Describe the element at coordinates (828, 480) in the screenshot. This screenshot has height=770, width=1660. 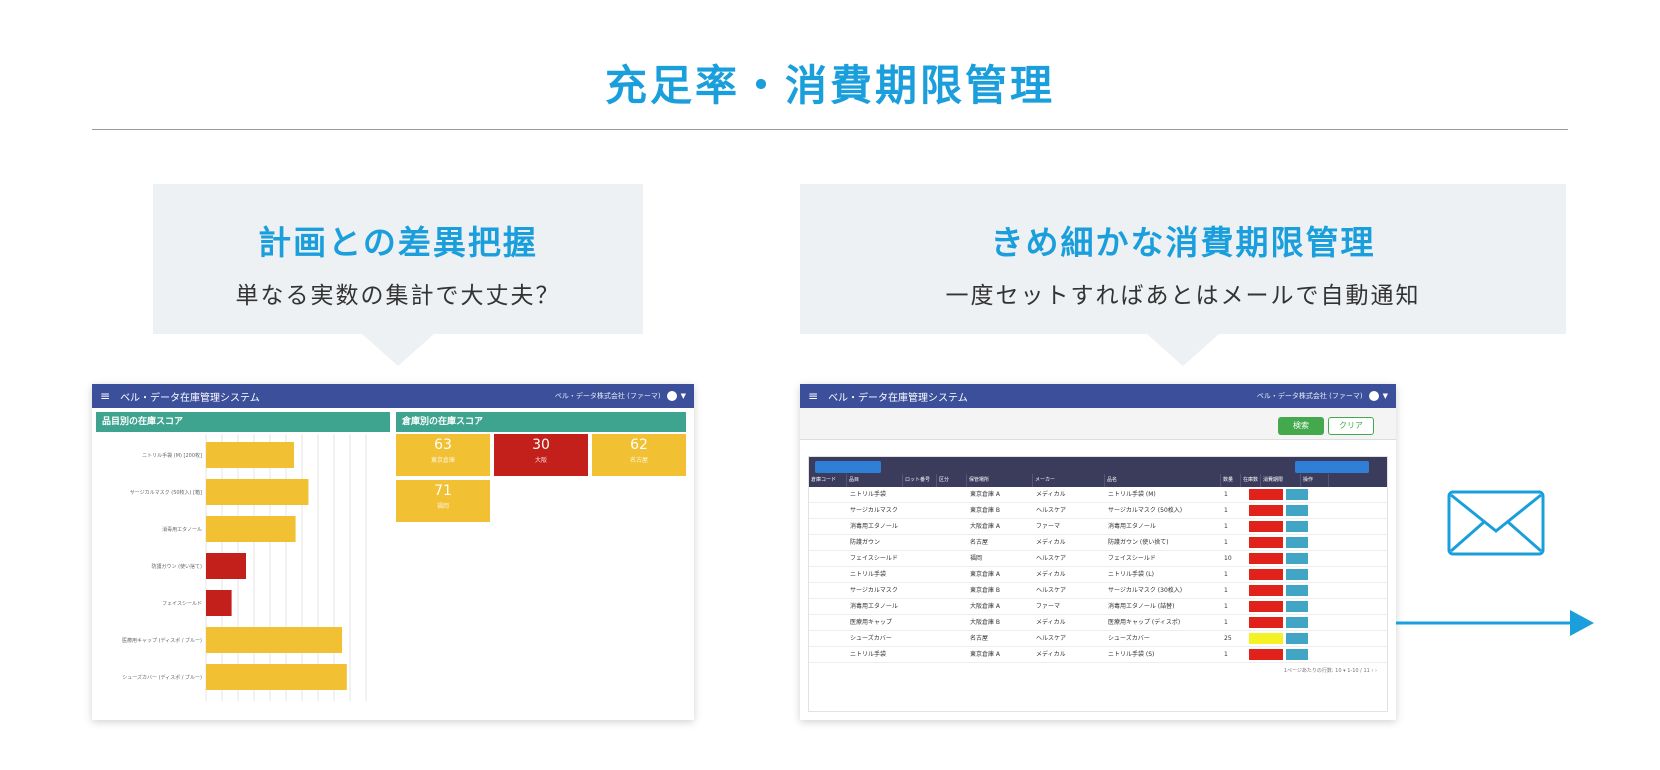
I see `column-header: 倉庫コード` at that location.